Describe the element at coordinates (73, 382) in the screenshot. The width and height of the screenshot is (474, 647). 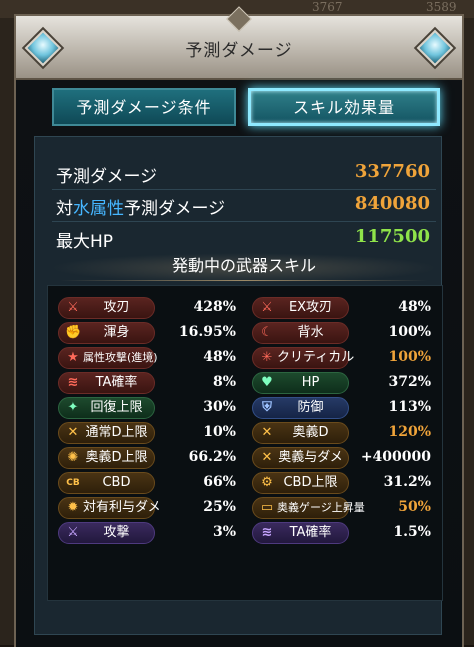
I see `triple-slash-icon: ≋` at that location.